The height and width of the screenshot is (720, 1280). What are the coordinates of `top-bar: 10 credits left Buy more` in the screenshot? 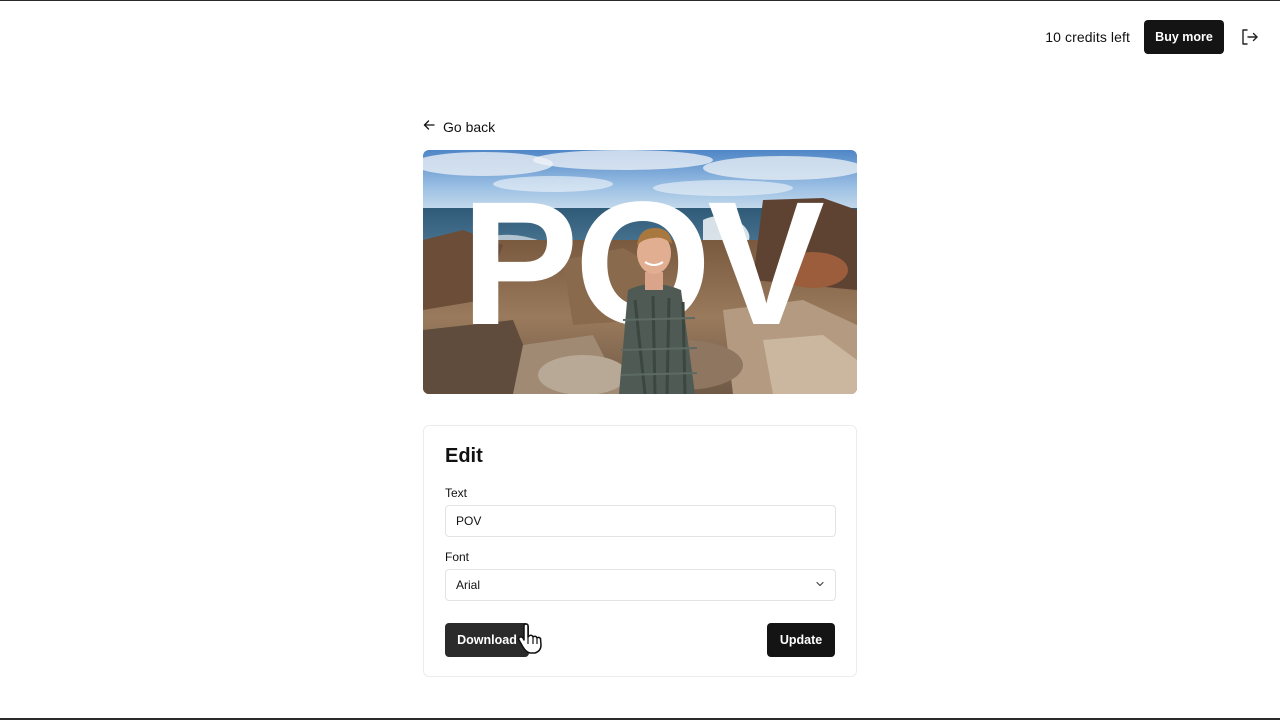 It's located at (1152, 37).